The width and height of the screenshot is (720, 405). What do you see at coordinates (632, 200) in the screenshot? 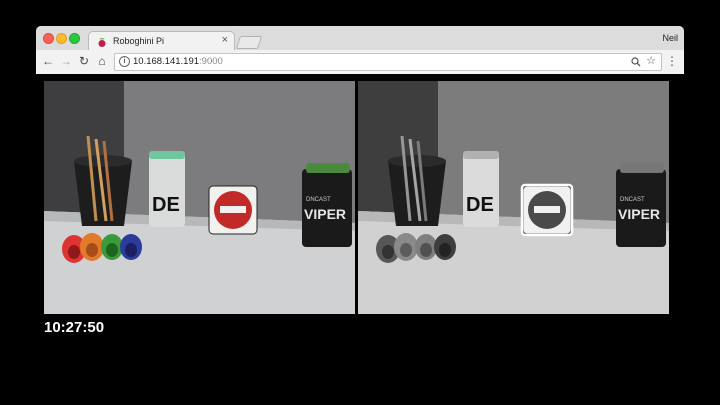
I see `can-text-small-processed: DNCAST` at bounding box center [632, 200].